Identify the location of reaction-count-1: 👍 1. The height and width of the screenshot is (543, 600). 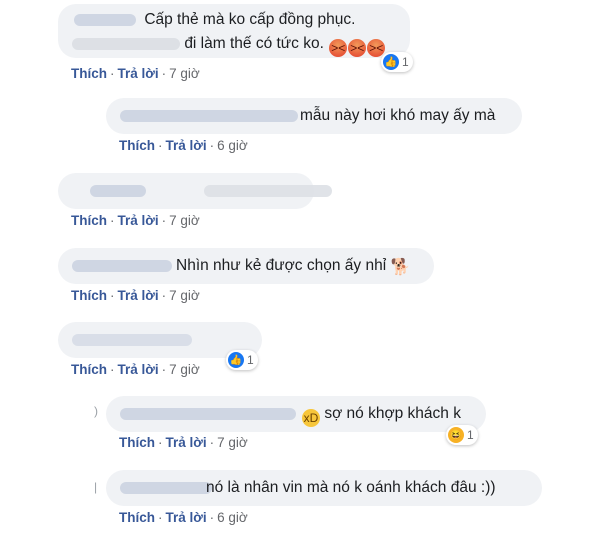
(397, 62).